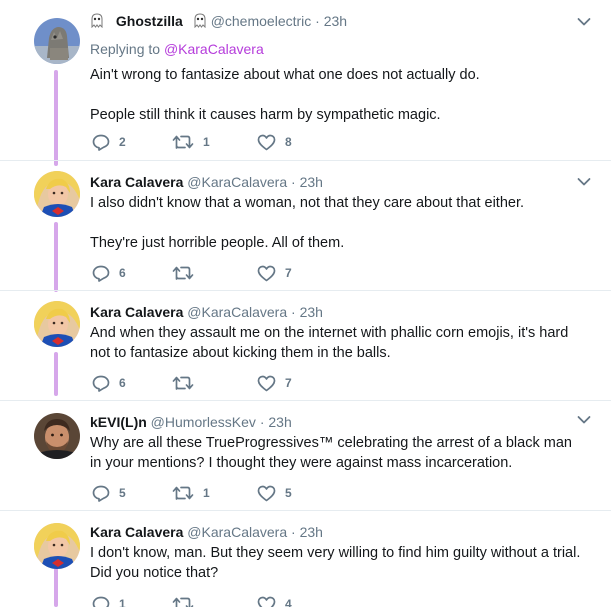  Describe the element at coordinates (288, 602) in the screenshot. I see `like-count: 4` at that location.